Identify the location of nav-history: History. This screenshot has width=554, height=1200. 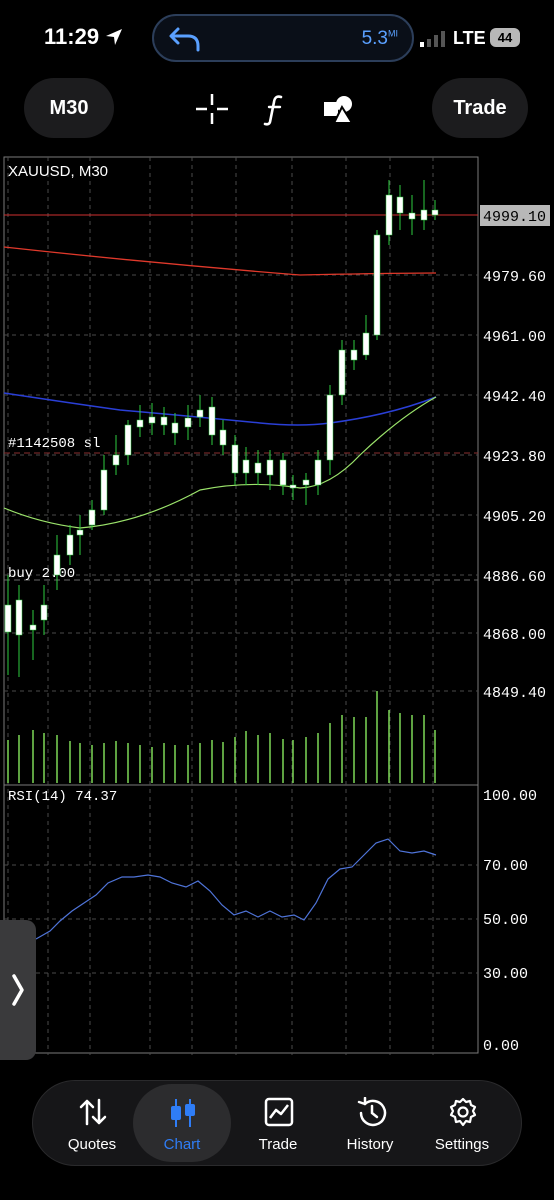
(370, 1123).